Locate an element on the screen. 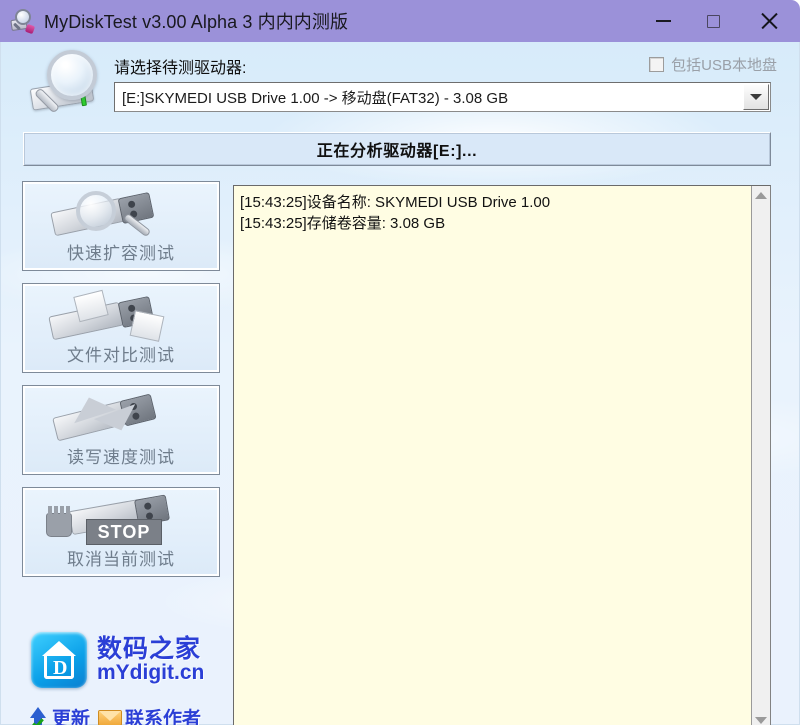 This screenshot has height=725, width=800. cancel-test-button: STOP 取消当前测试 is located at coordinates (121, 532).